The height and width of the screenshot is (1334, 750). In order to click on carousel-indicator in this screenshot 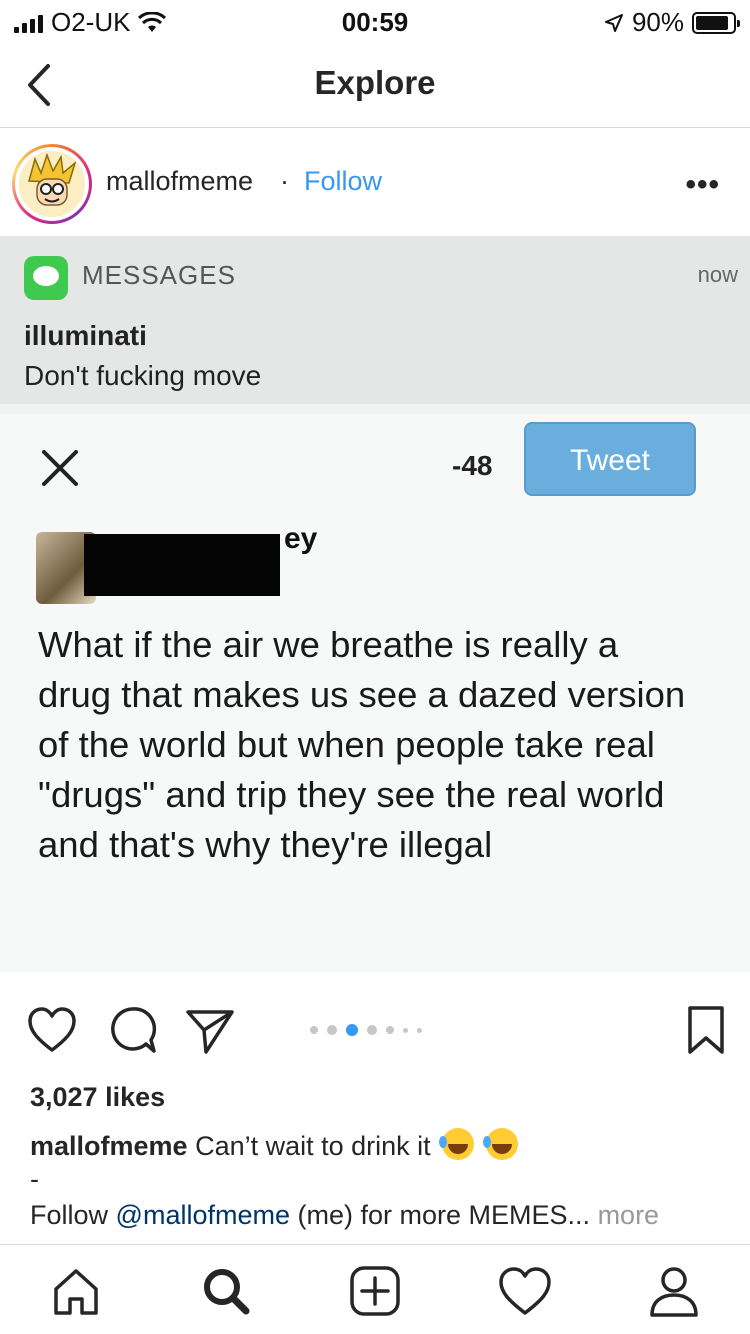, I will do `click(366, 1030)`.